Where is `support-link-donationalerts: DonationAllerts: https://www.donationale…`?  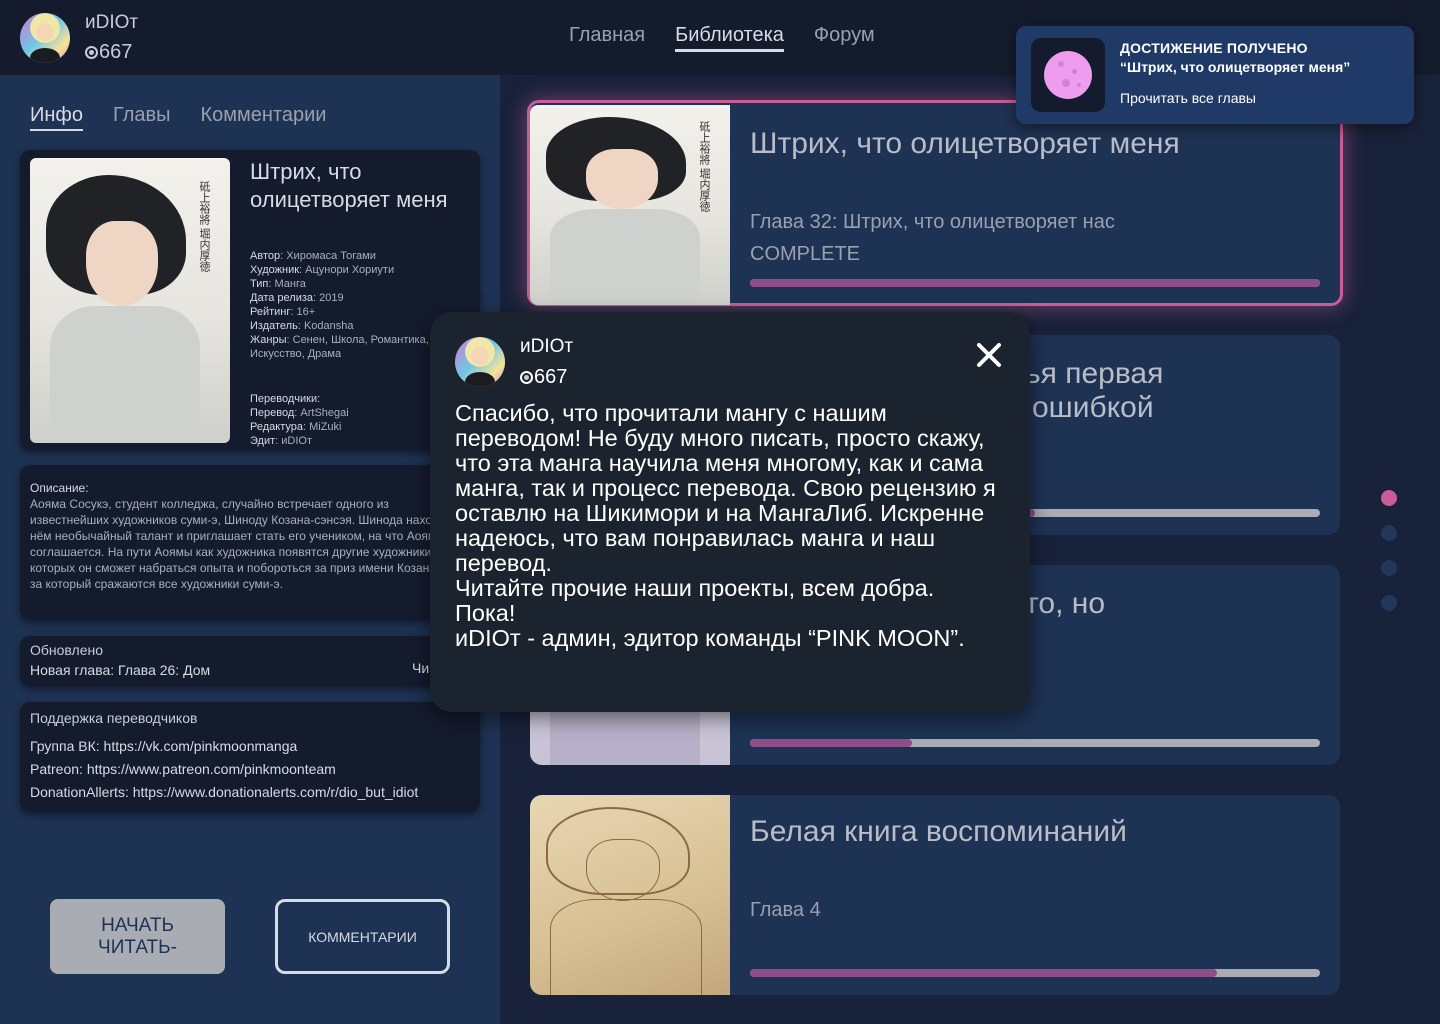 support-link-donationalerts: DonationAllerts: https://www.donationale… is located at coordinates (224, 792).